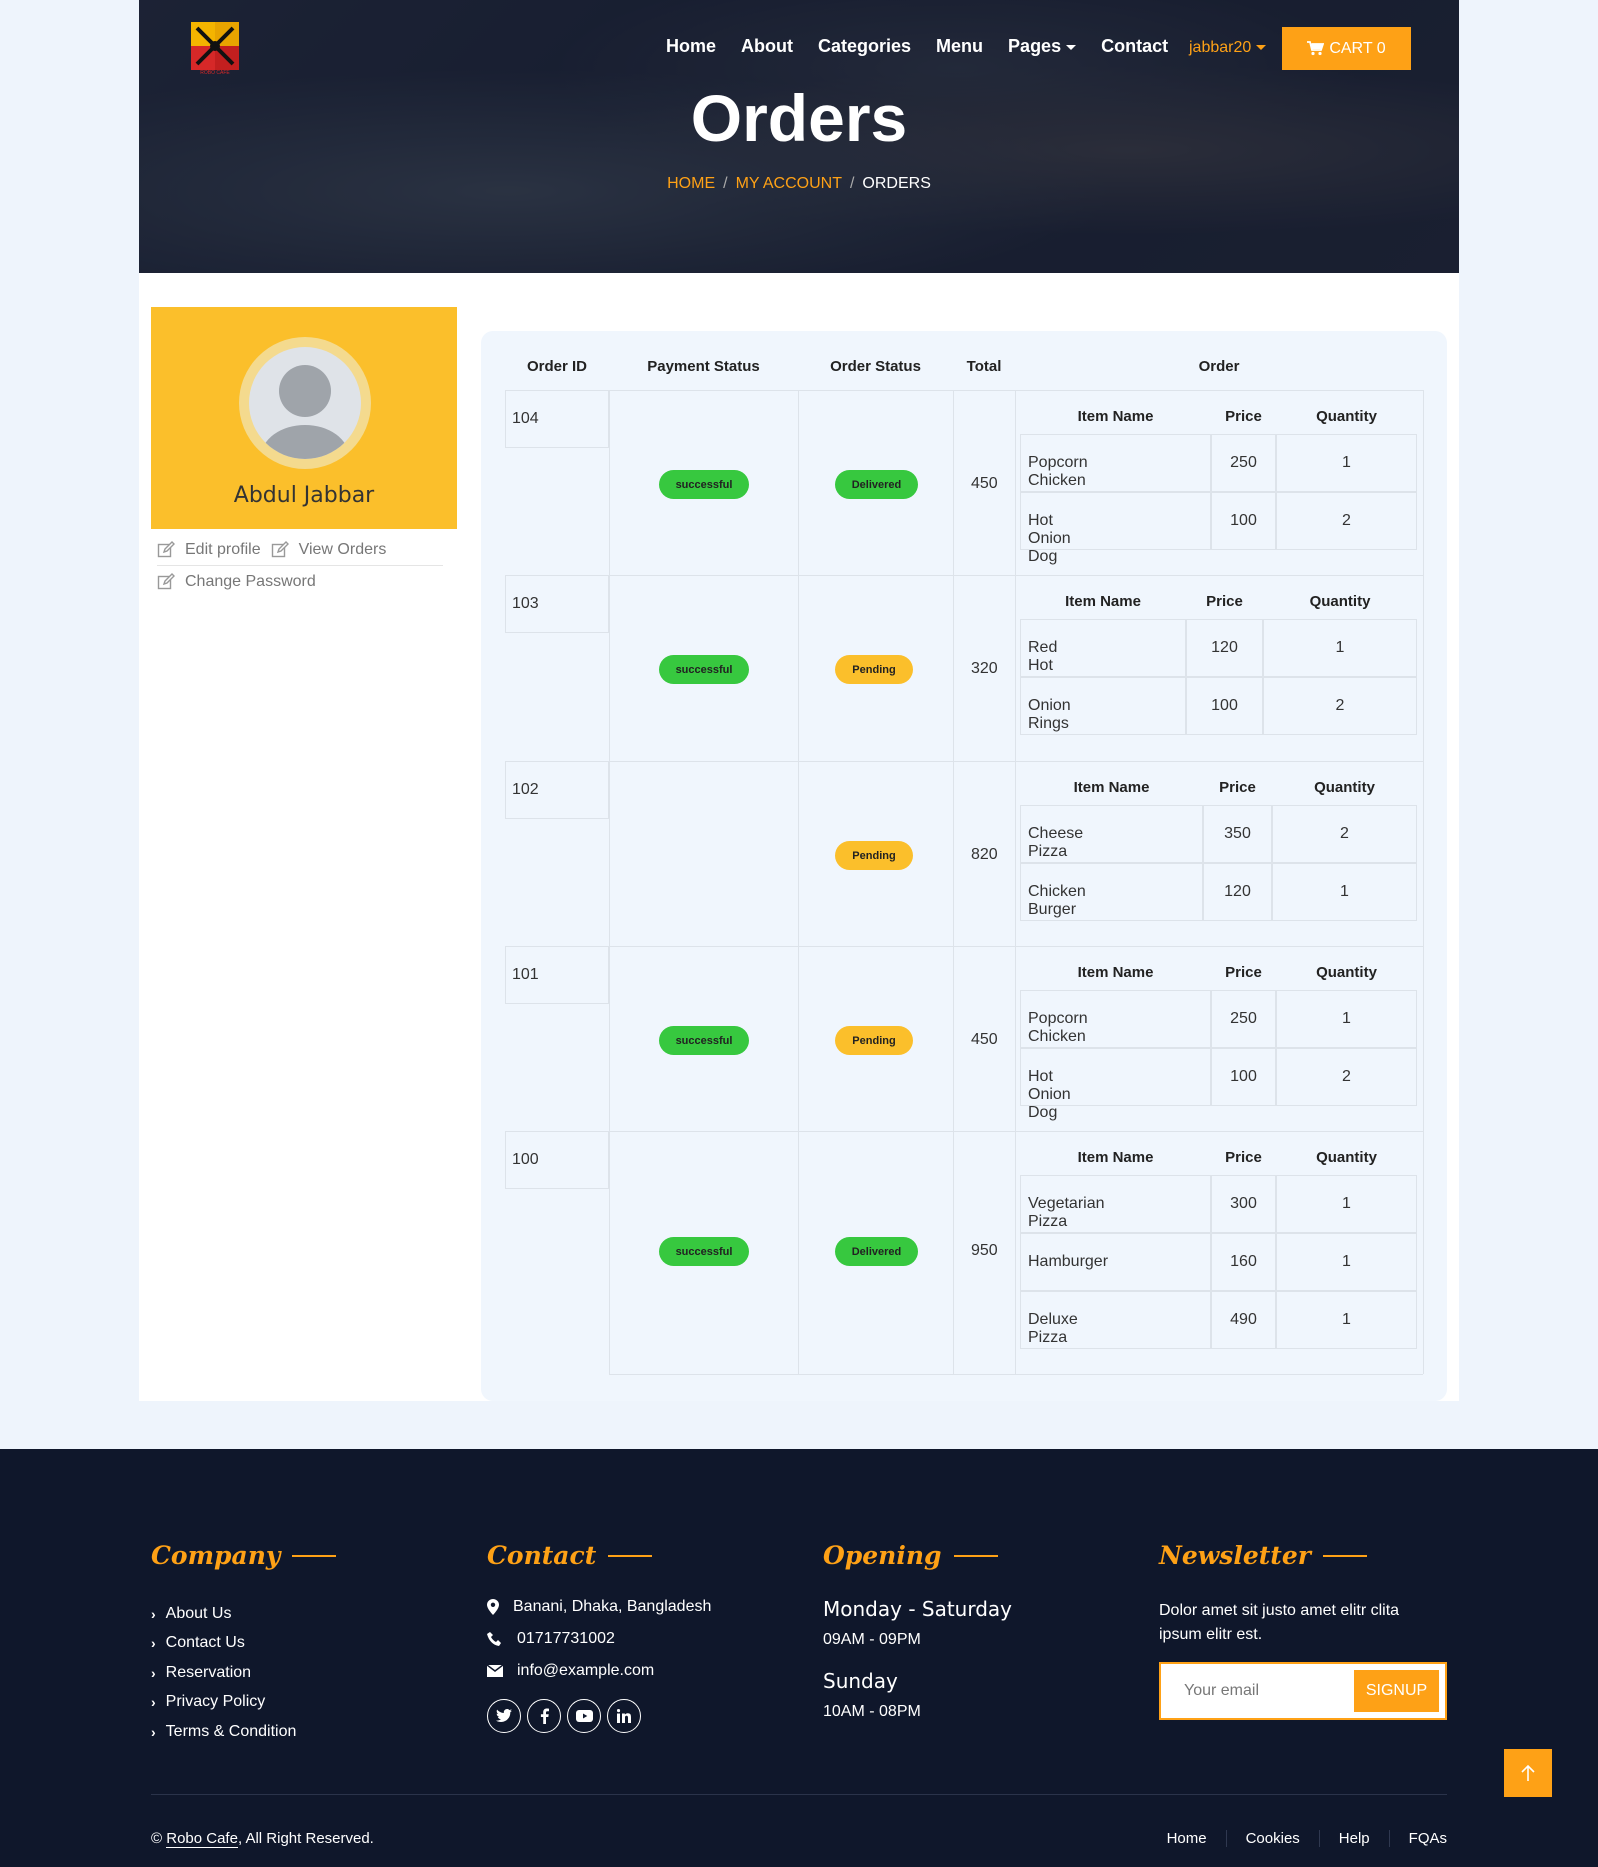 Image resolution: width=1598 pixels, height=1867 pixels. What do you see at coordinates (1303, 1691) in the screenshot?
I see `newsletter-form: Your email SIGNUP` at bounding box center [1303, 1691].